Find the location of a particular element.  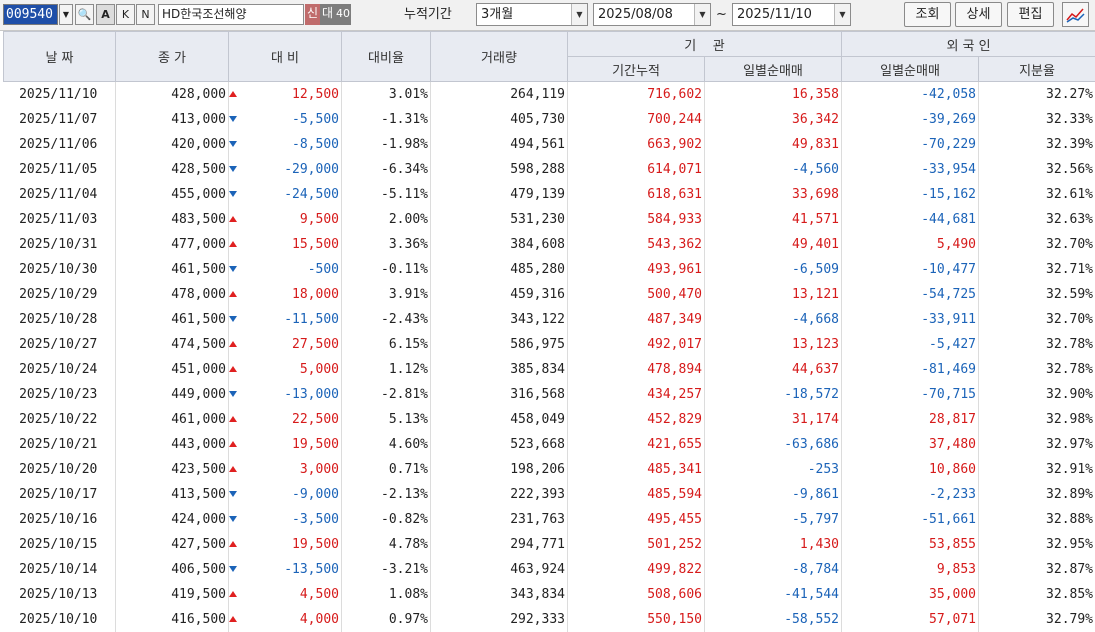

query-button: 조회 is located at coordinates (927, 14).